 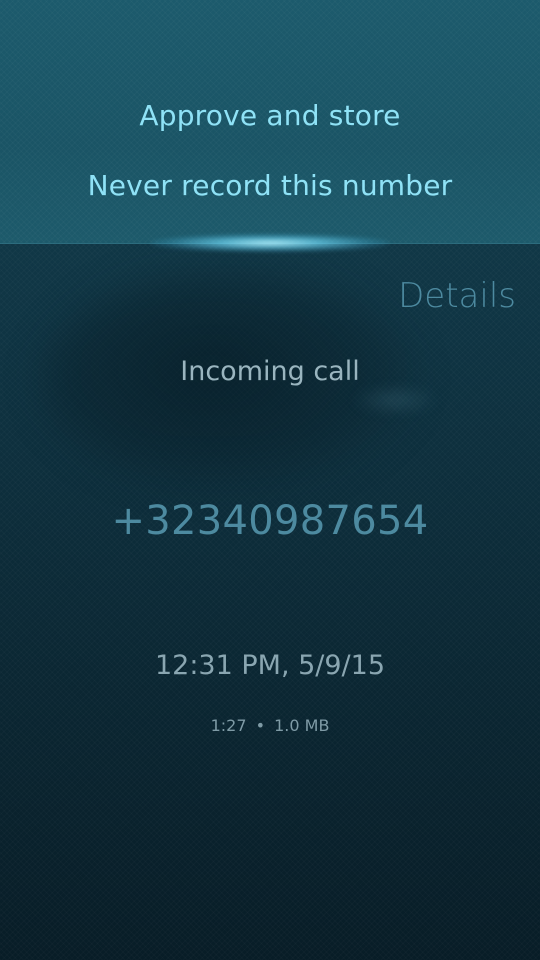 I want to click on never-record-number-menu-item: Never record this number, so click(x=270, y=186).